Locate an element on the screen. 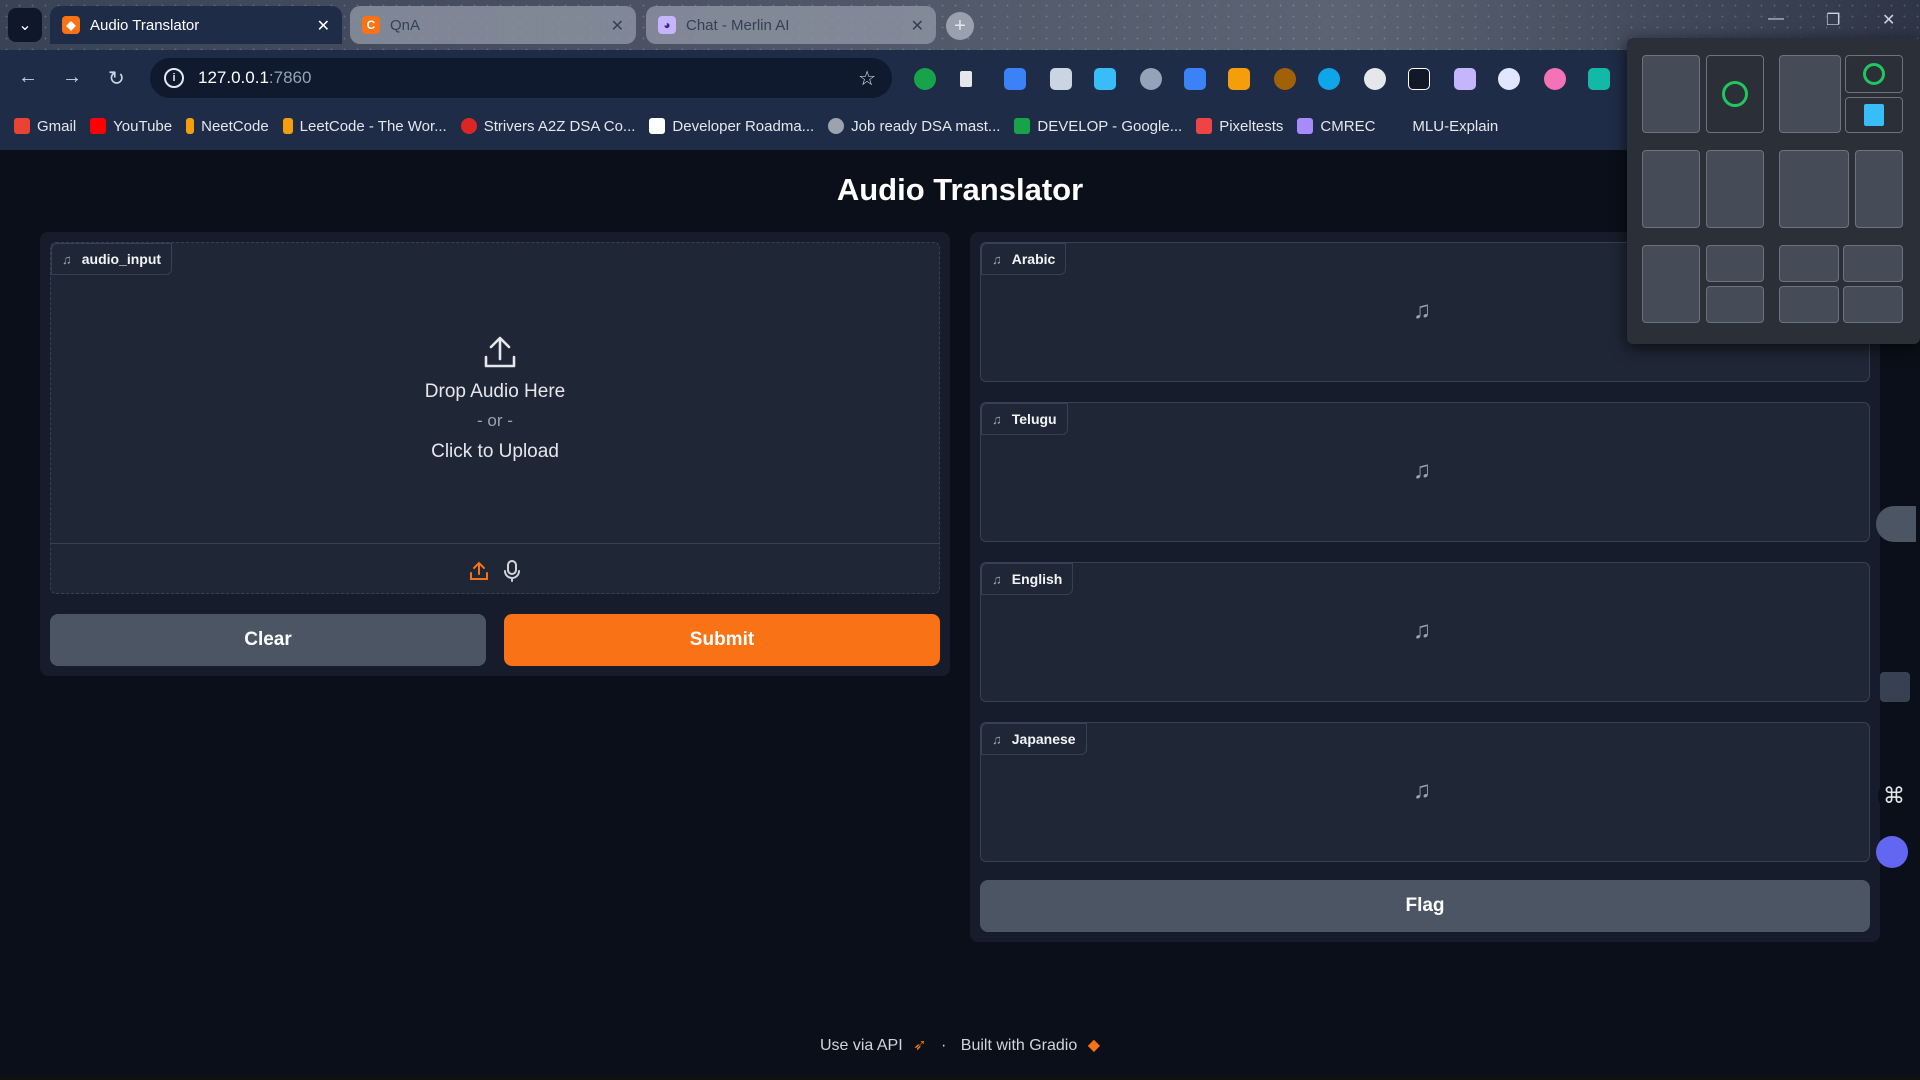  settings-extension-icon is located at coordinates (1151, 79).